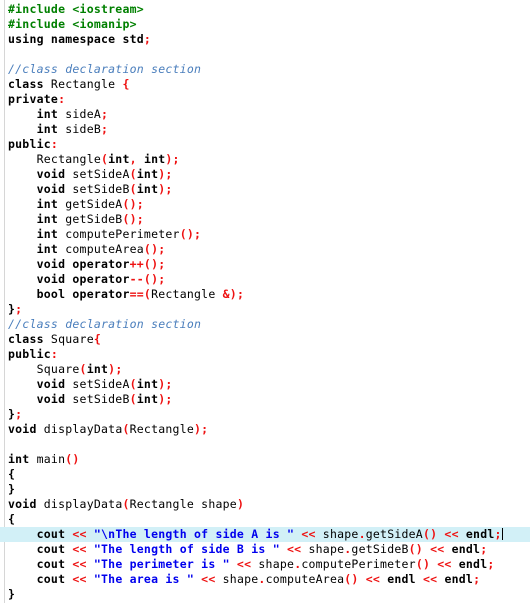 Image resolution: width=530 pixels, height=603 pixels. I want to click on code-line: class Rectangle {, so click(265, 84).